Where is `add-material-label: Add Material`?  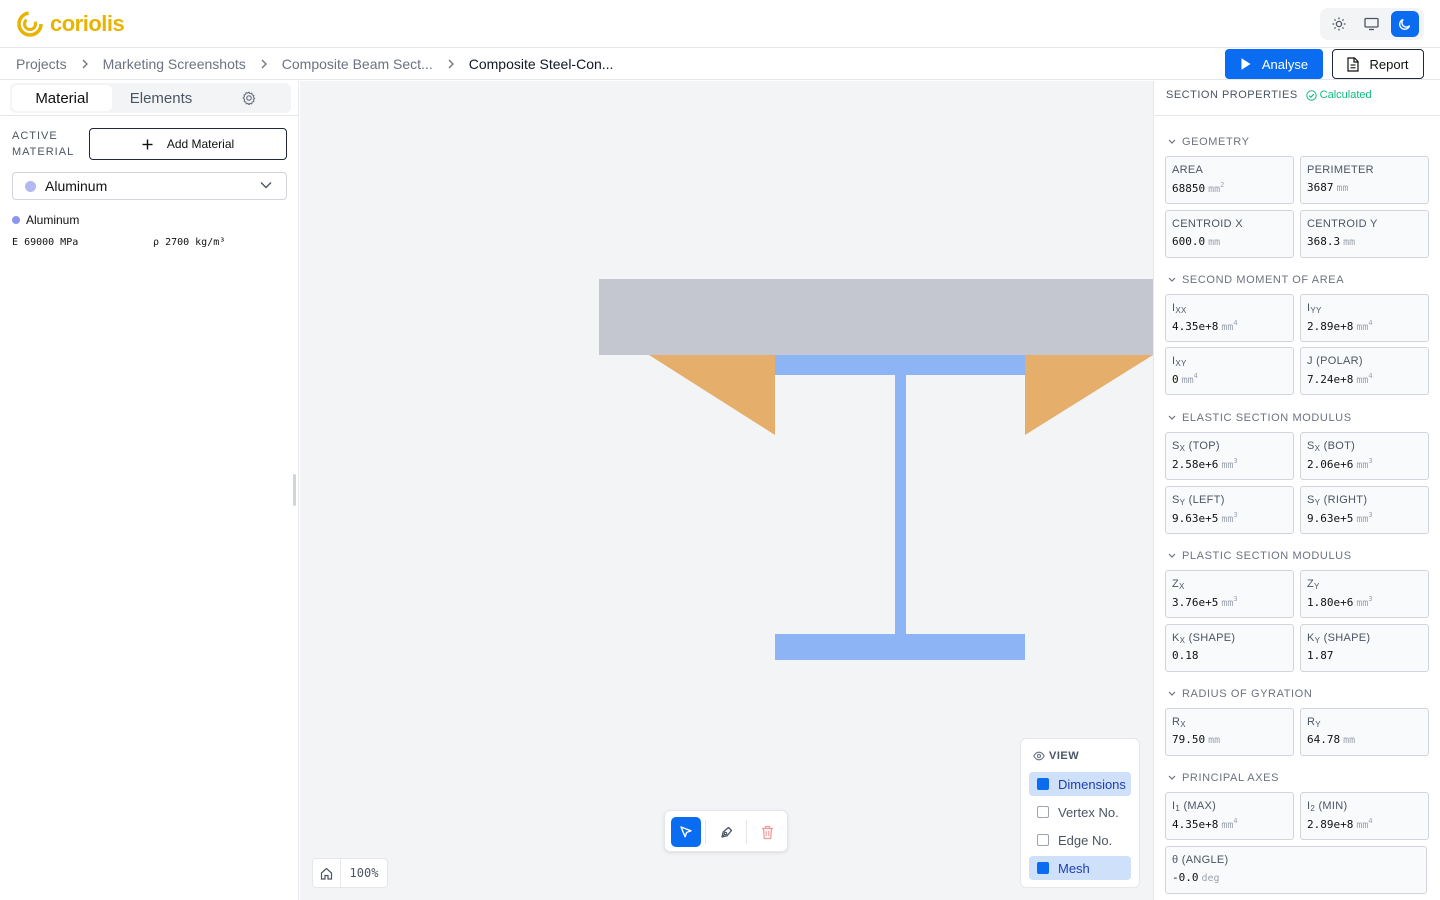 add-material-label: Add Material is located at coordinates (200, 144).